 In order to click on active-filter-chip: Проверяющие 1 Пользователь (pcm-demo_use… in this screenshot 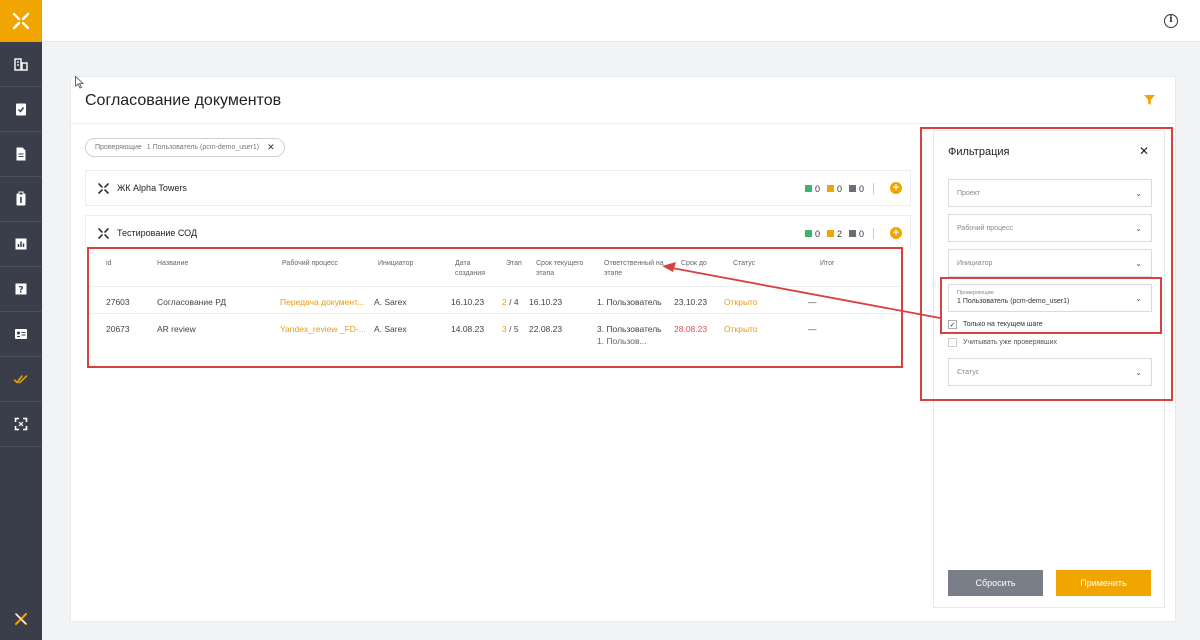, I will do `click(185, 147)`.